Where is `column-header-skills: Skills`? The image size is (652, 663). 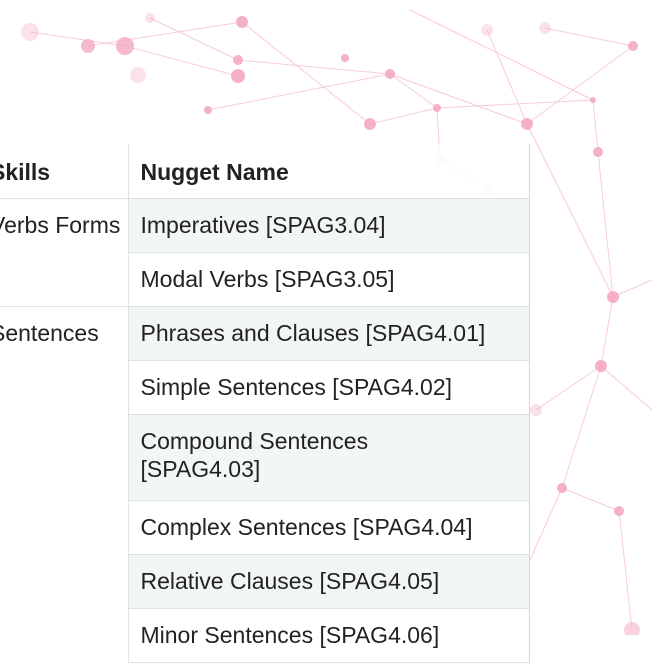
column-header-skills: Skills is located at coordinates (64, 171).